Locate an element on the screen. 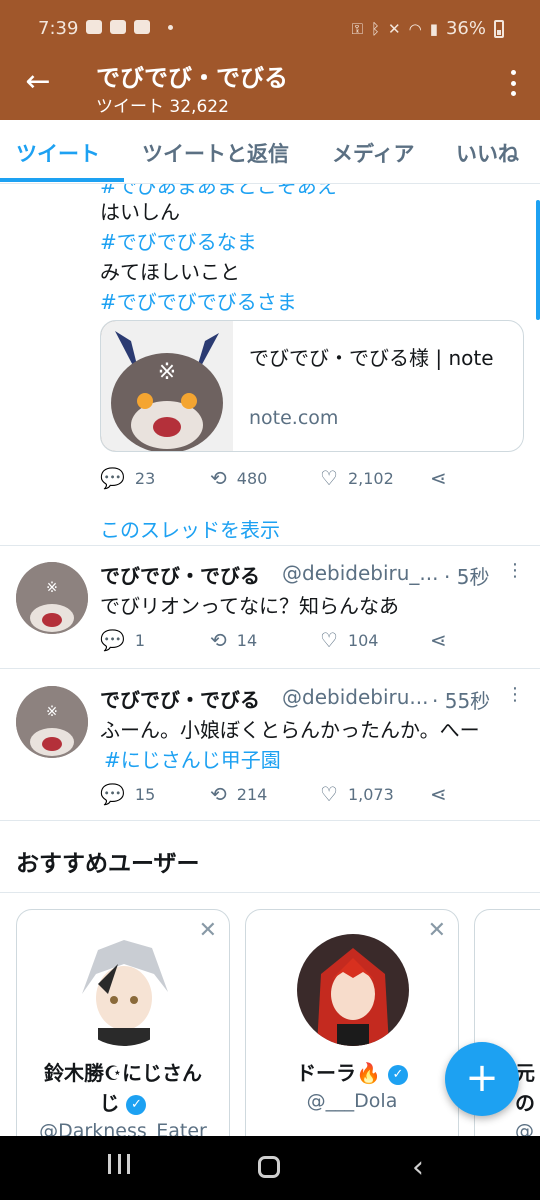  user-handle: @___Dola is located at coordinates (352, 1101).